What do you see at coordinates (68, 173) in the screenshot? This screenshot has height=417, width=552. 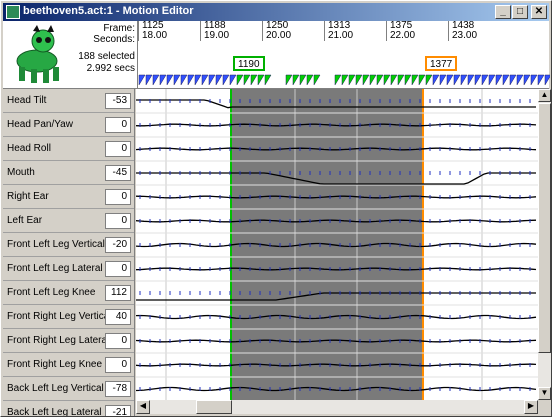 I see `joint-row: Mouth -45` at bounding box center [68, 173].